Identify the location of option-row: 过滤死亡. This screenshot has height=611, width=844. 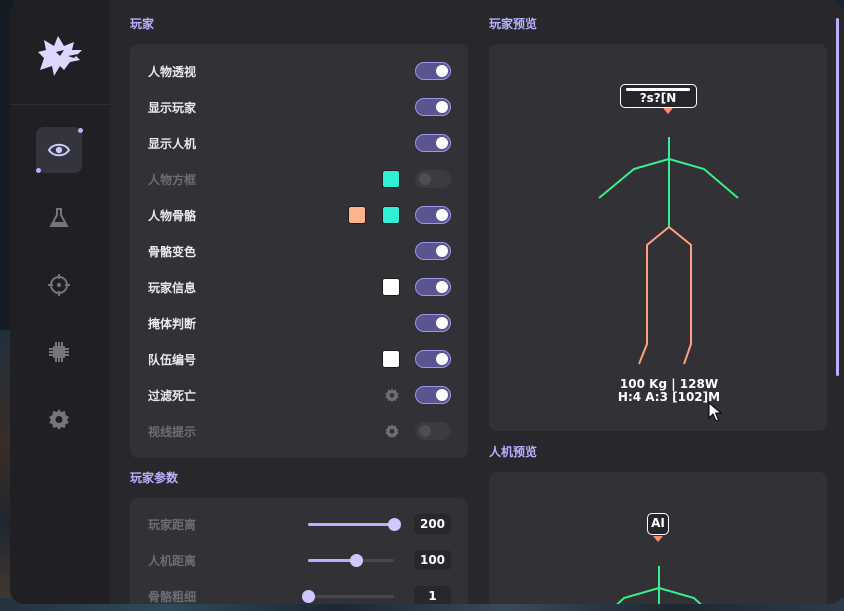
(299, 396).